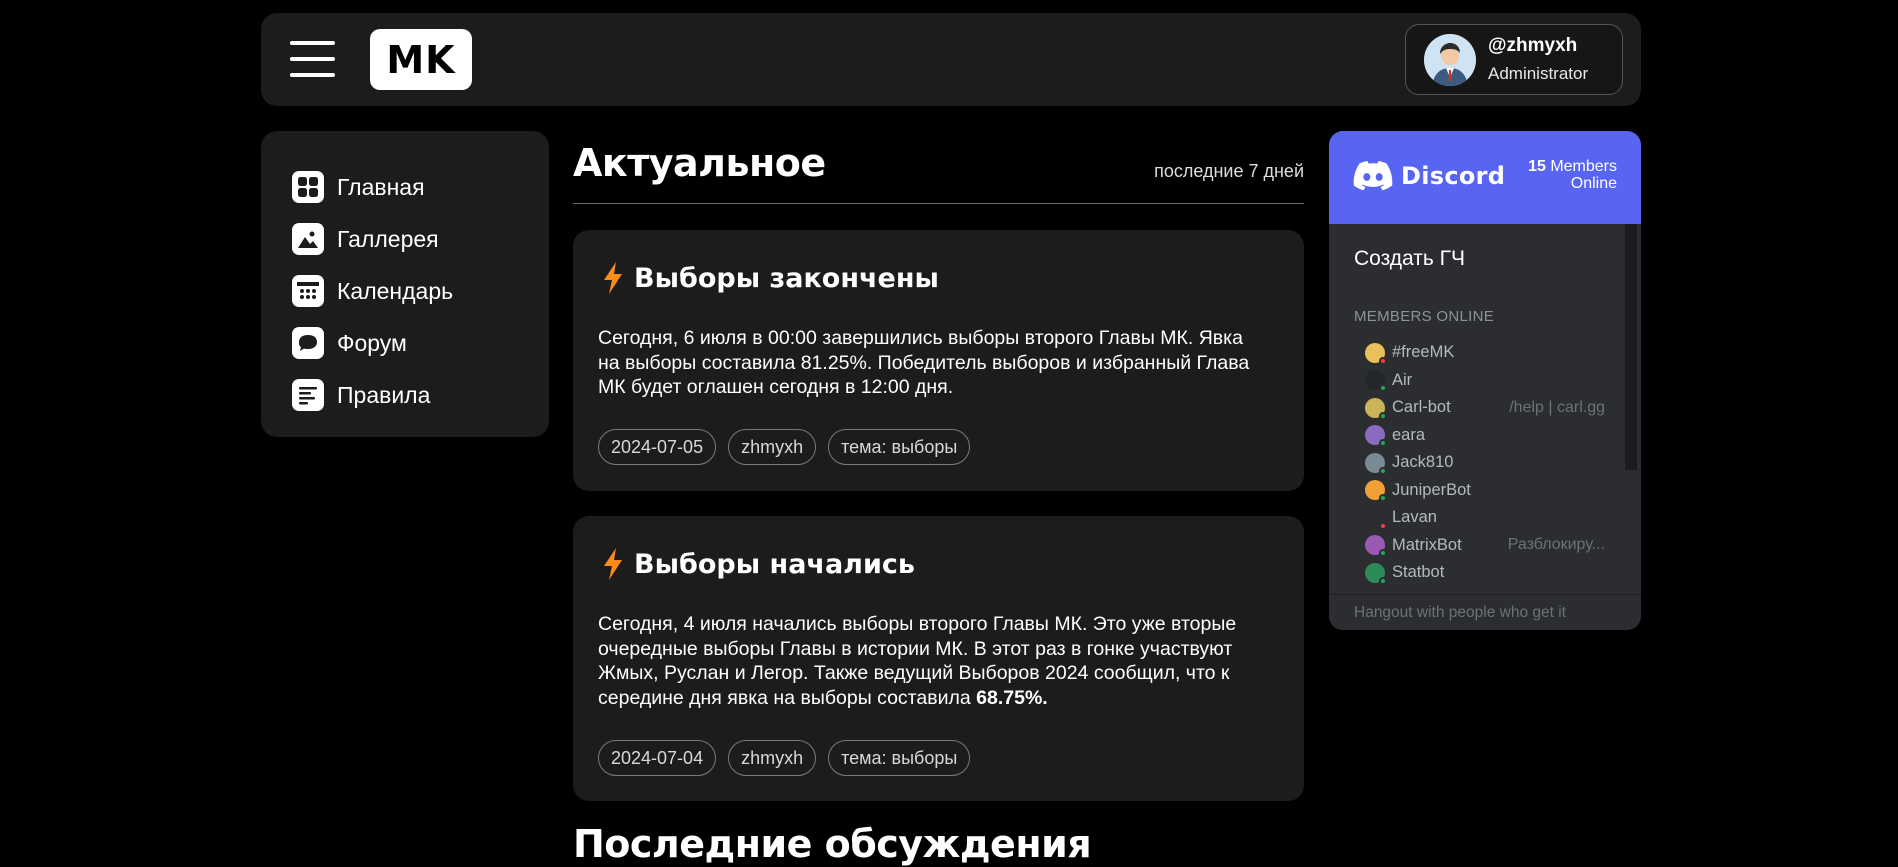  Describe the element at coordinates (1409, 434) in the screenshot. I see `member-name: eara` at that location.